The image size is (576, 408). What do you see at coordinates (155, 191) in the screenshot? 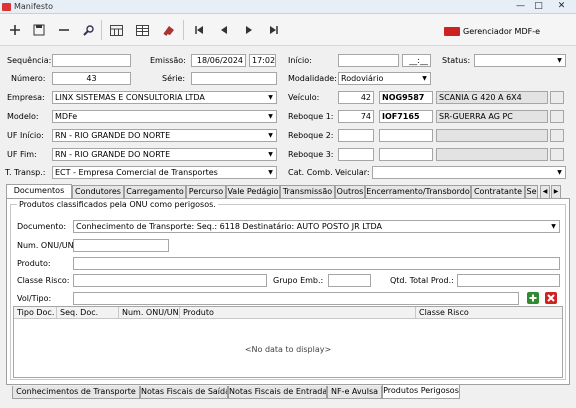
I see `tab-carregamento: Carregamento` at bounding box center [155, 191].